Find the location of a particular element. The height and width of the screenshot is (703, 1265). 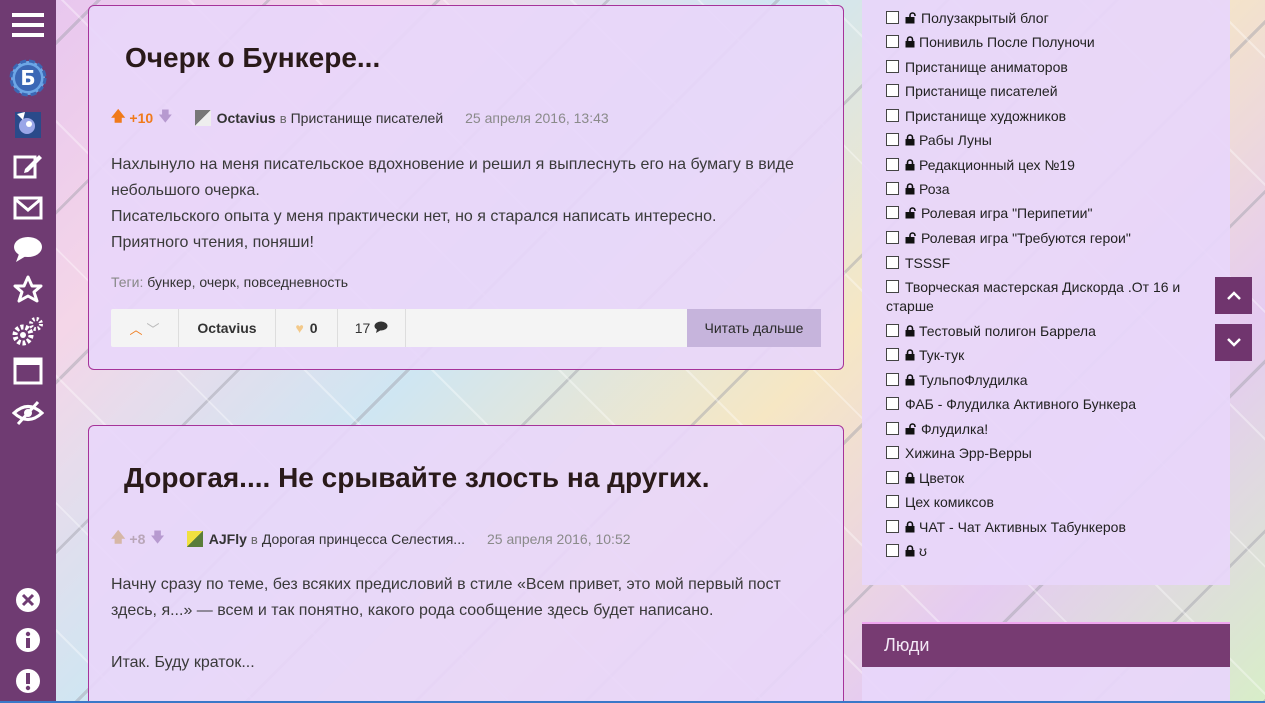

blog-filter-item: Ролевая игра "Требуются герои" is located at coordinates (1046, 239).